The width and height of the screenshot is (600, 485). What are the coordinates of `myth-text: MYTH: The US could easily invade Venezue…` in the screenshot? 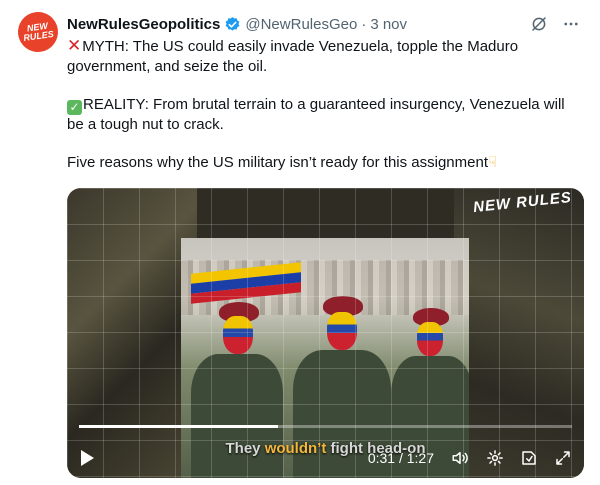 It's located at (293, 56).